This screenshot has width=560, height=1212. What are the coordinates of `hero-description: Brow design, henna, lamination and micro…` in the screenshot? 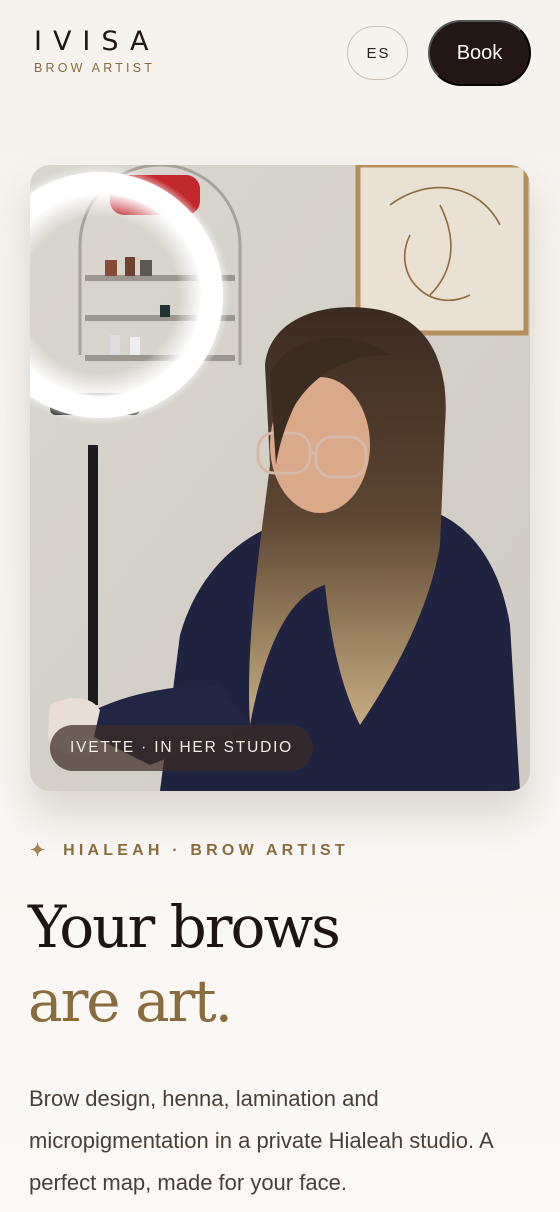 It's located at (261, 1140).